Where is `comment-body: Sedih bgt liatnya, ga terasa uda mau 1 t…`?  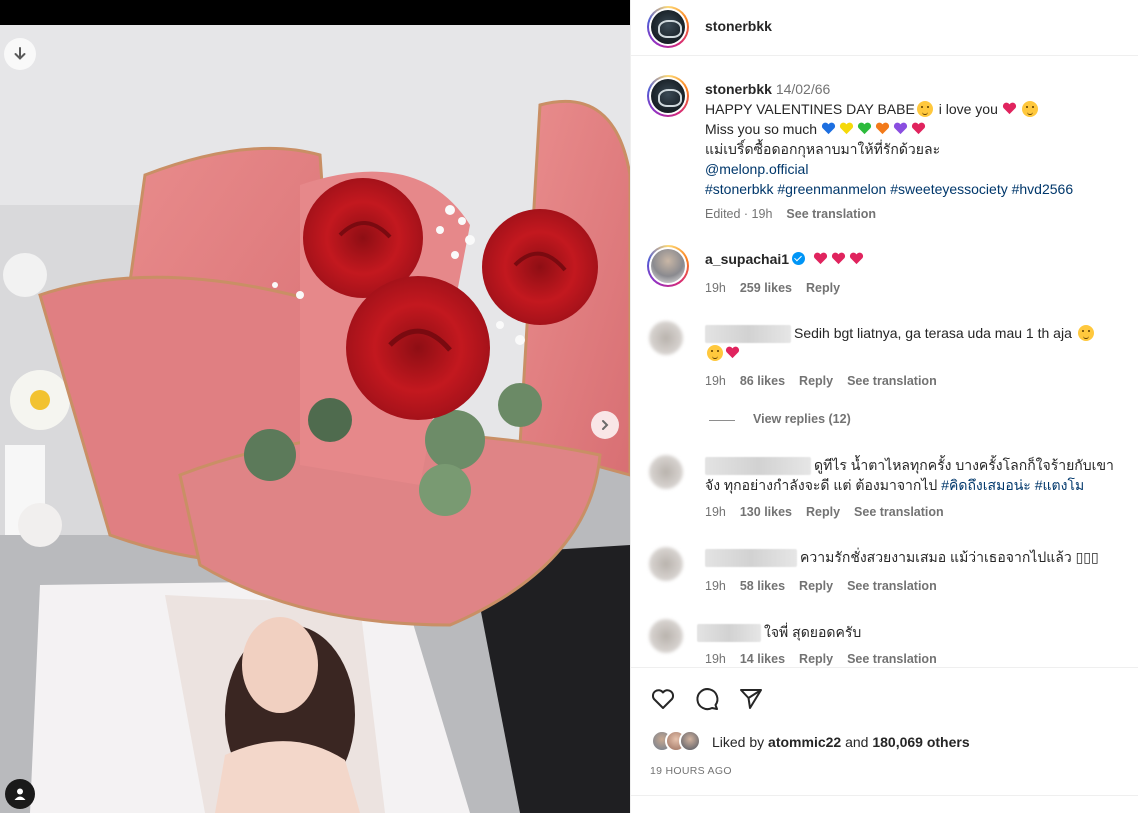
comment-body: Sedih bgt liatnya, ga terasa uda mau 1 t… is located at coordinates (933, 333).